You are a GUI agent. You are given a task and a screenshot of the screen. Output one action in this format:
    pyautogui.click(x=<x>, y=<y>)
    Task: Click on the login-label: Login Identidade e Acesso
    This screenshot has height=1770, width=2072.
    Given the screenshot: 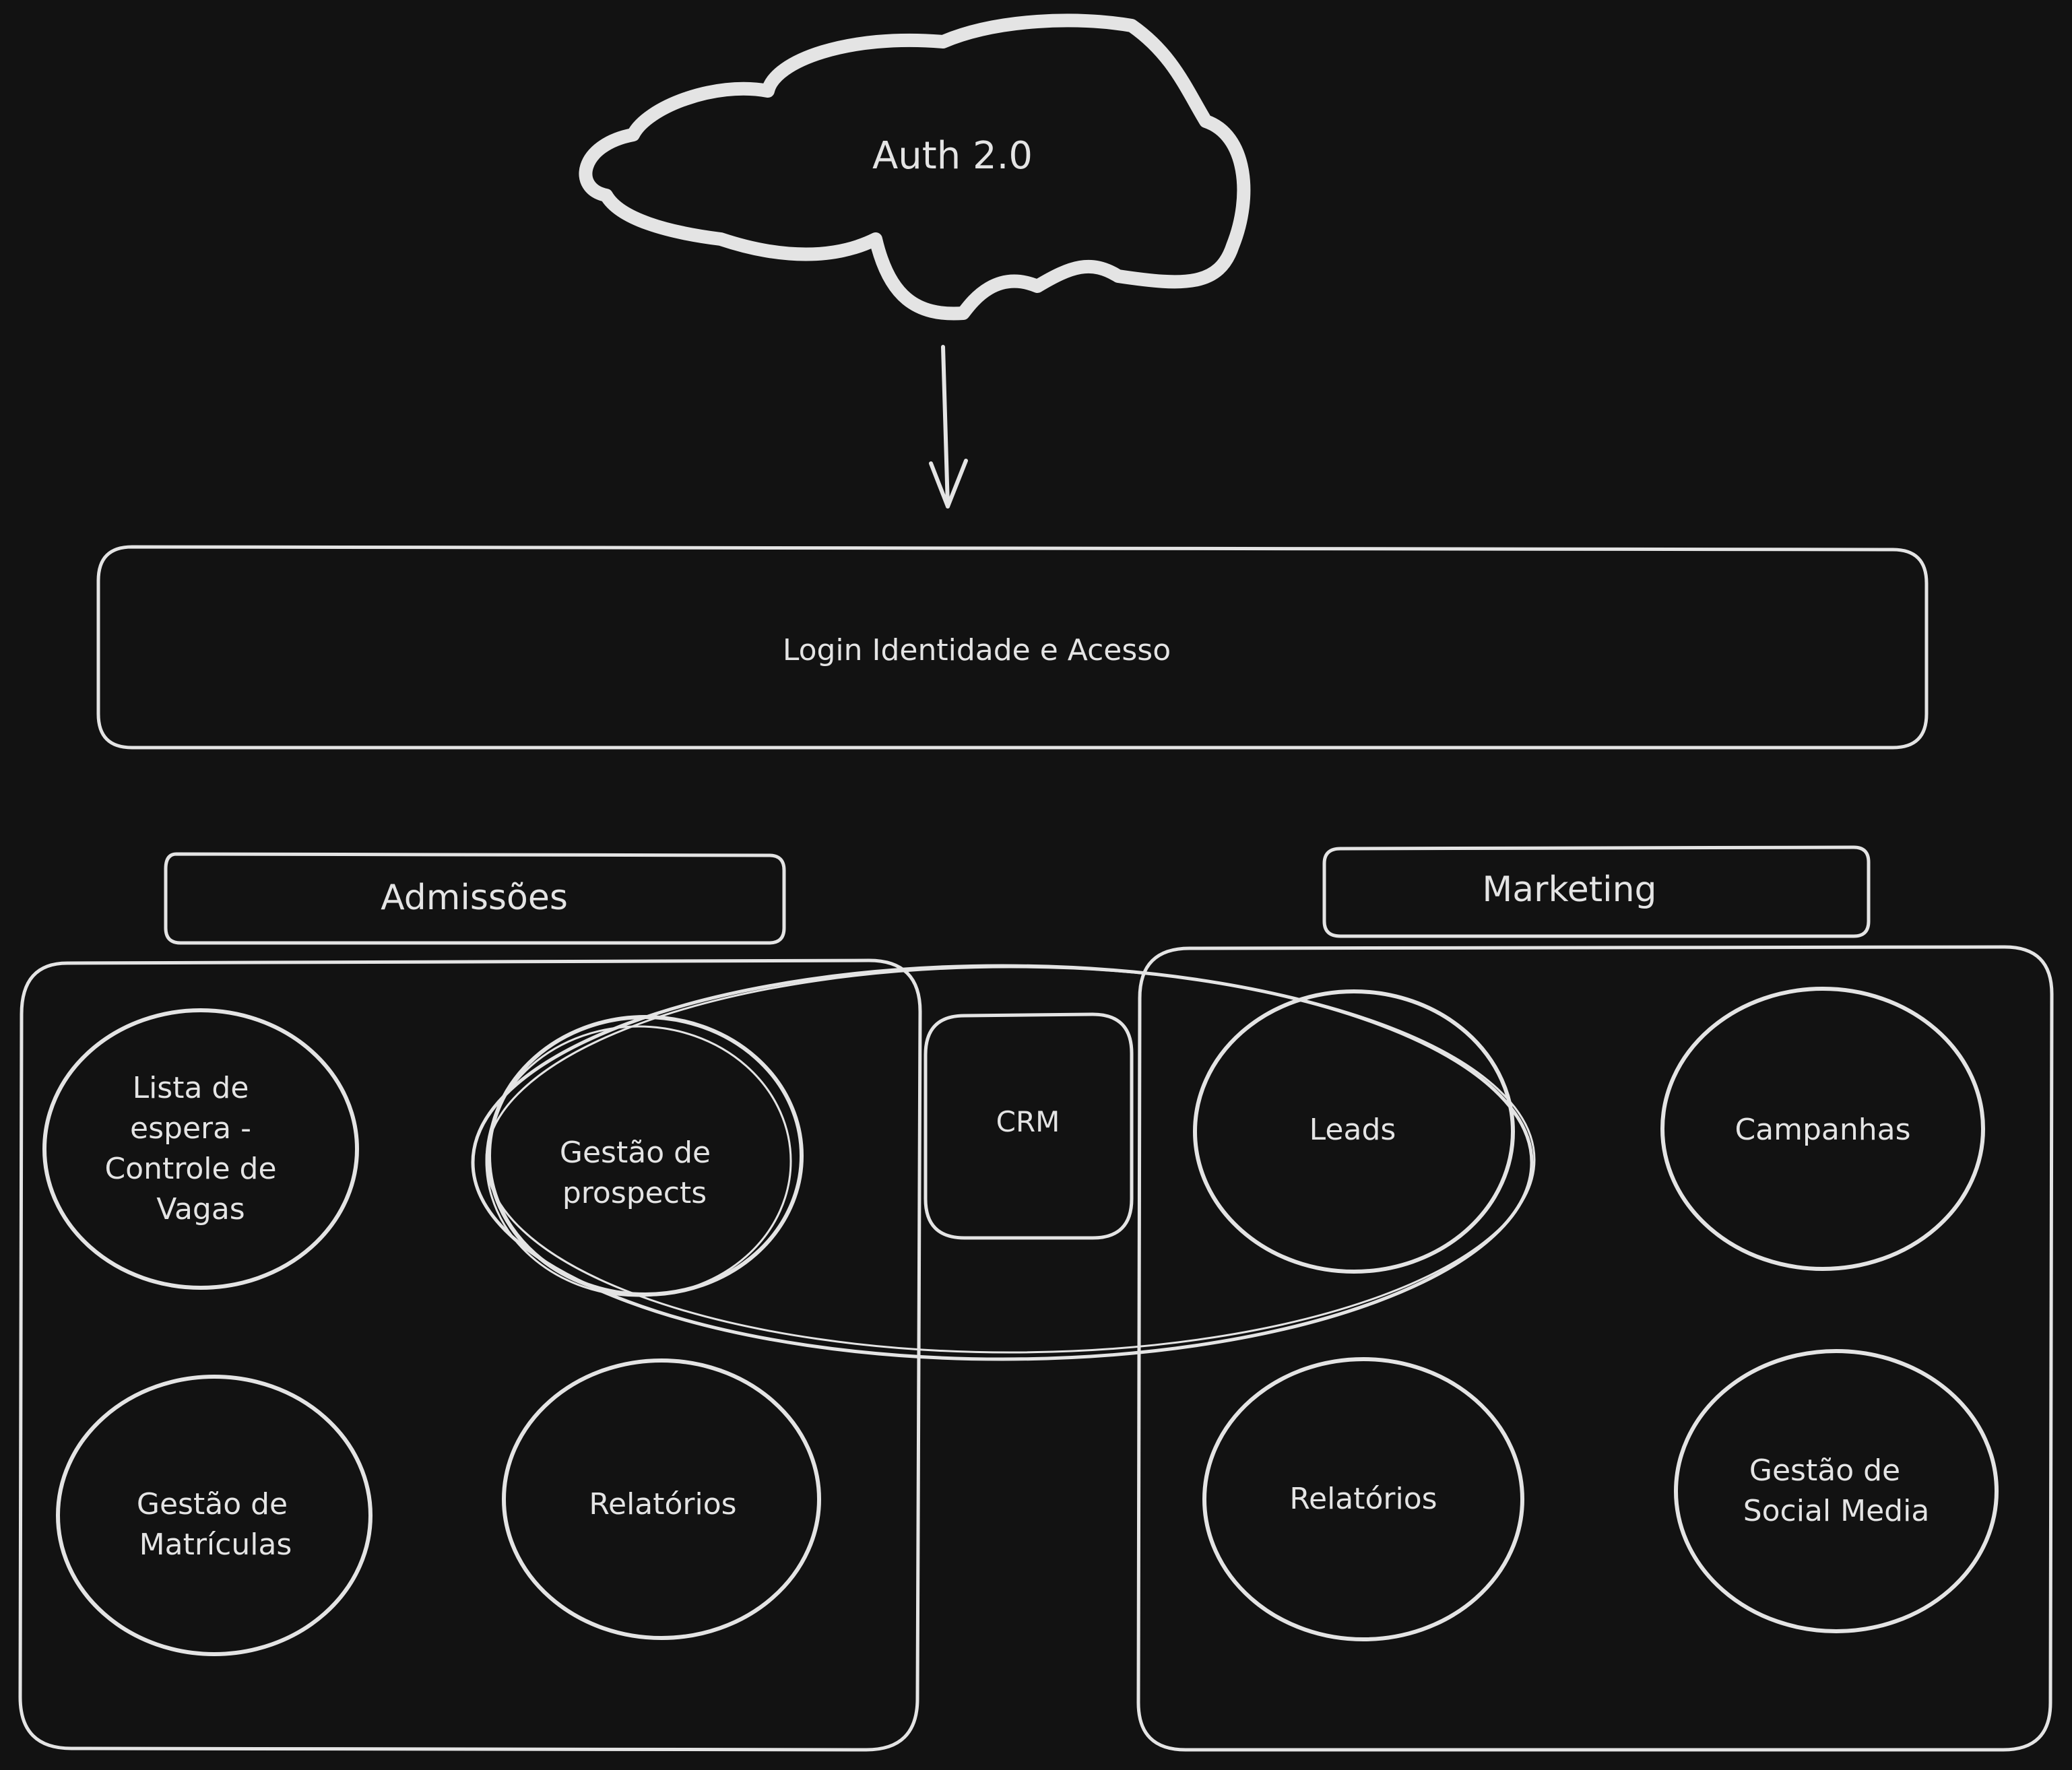 What is the action you would take?
    pyautogui.click(x=977, y=650)
    